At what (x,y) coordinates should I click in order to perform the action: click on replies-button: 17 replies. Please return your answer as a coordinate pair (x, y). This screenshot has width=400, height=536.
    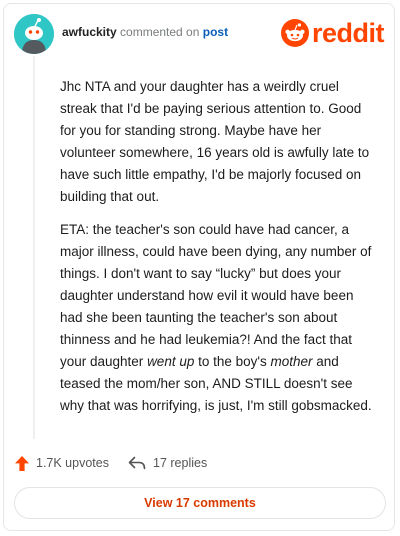
    Looking at the image, I should click on (167, 463).